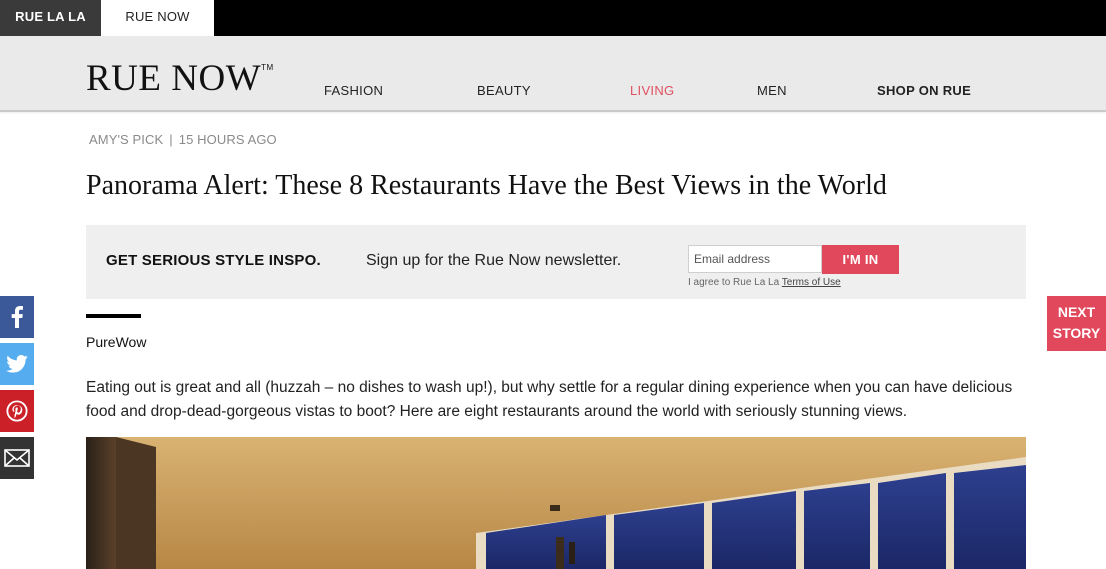 The width and height of the screenshot is (1106, 569). What do you see at coordinates (1076, 312) in the screenshot?
I see `next-story-label-1: NEXT` at bounding box center [1076, 312].